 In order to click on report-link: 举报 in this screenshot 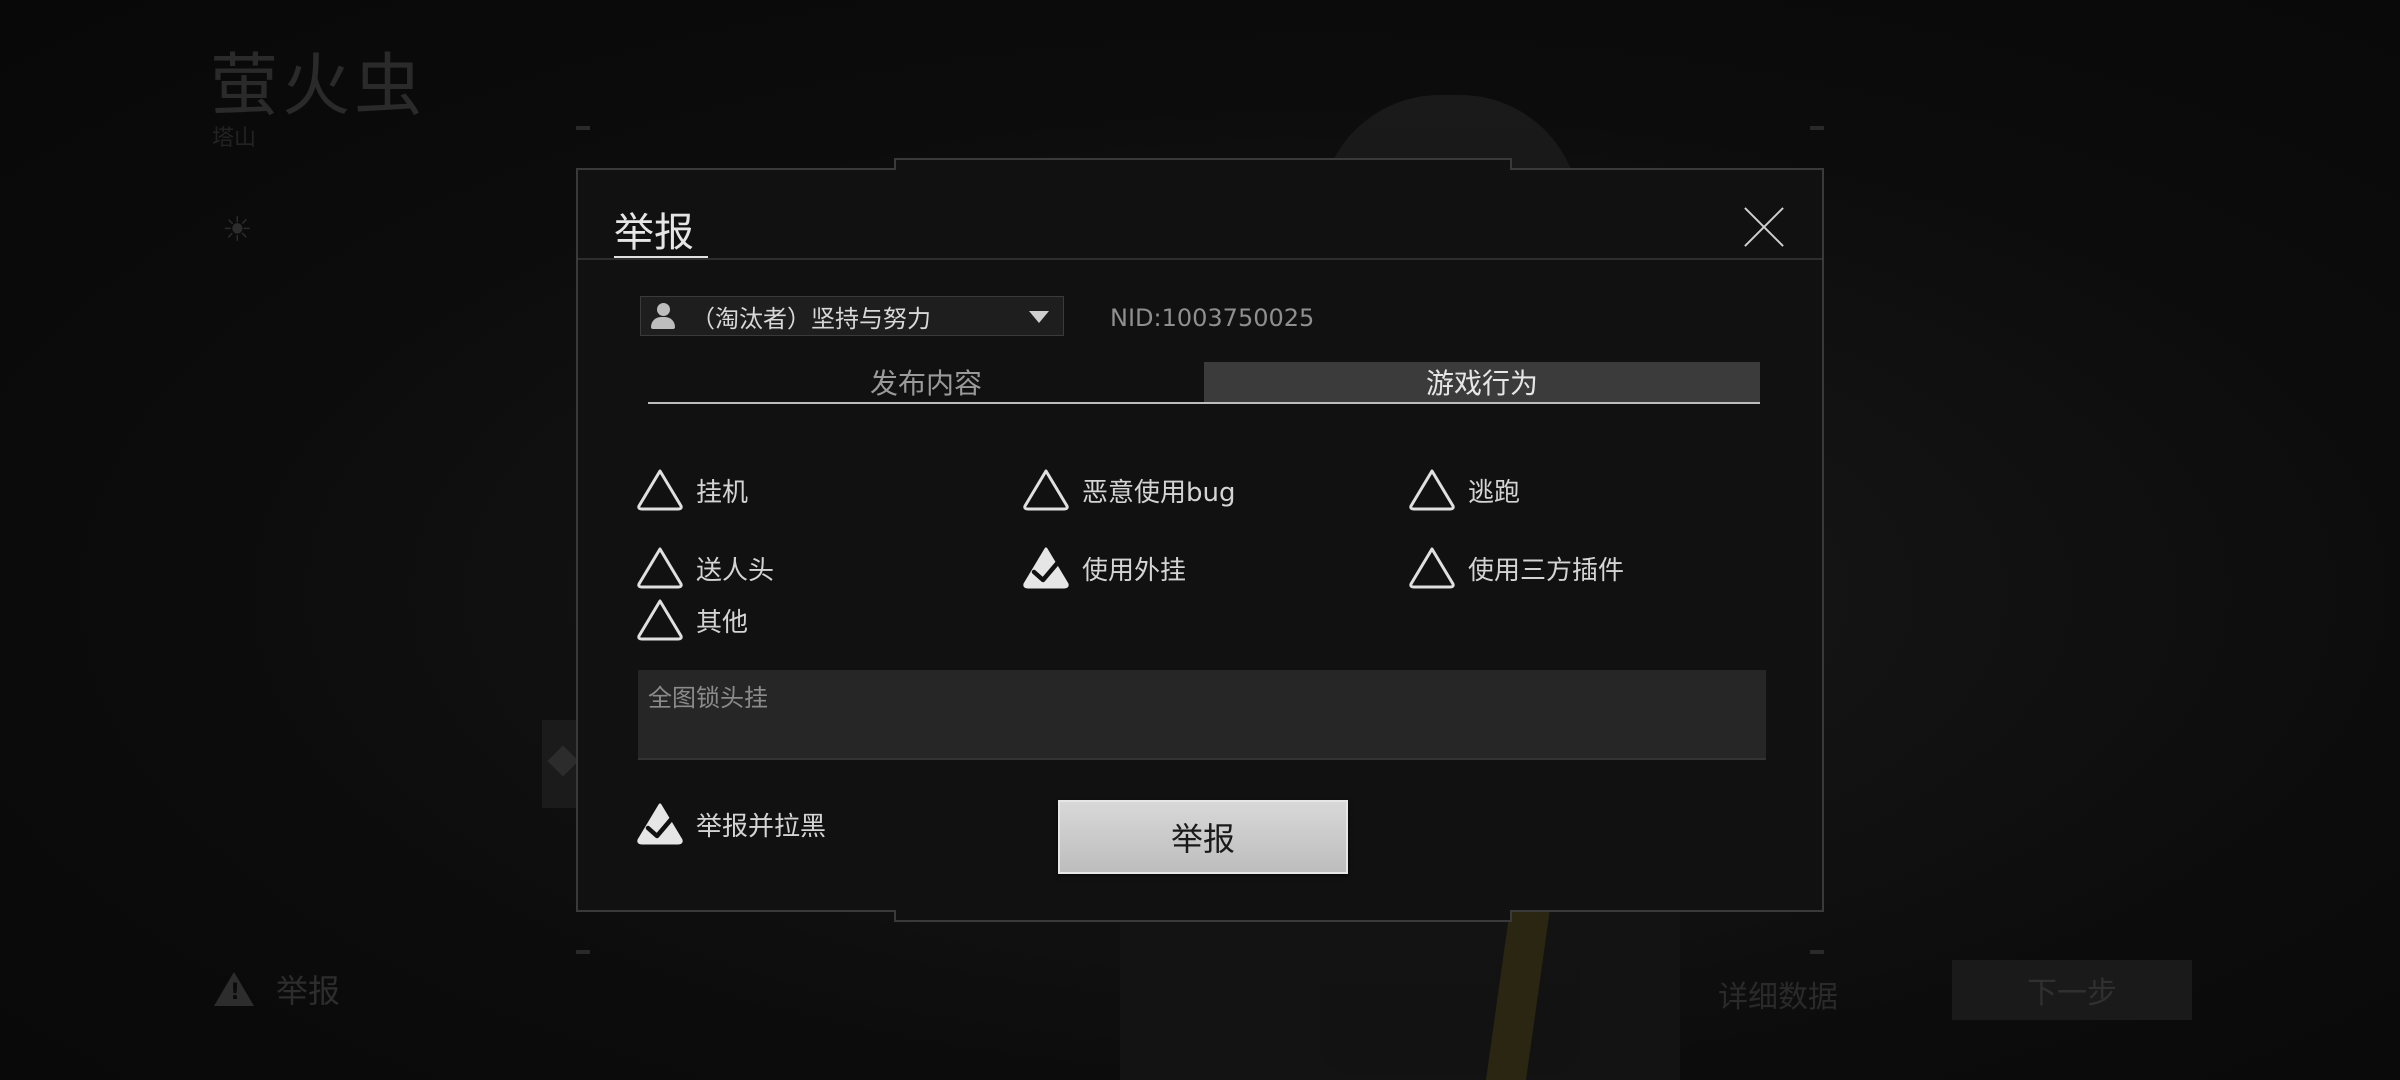, I will do `click(277, 989)`.